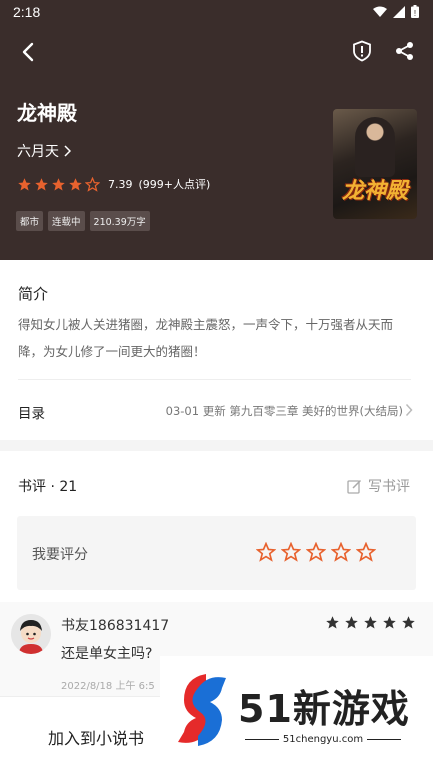 This screenshot has height=771, width=433. I want to click on back-button, so click(28, 52).